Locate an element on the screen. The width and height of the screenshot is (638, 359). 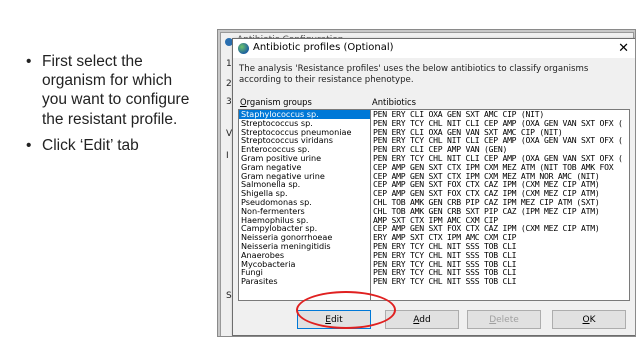
delete-button: Delete is located at coordinates (504, 319).